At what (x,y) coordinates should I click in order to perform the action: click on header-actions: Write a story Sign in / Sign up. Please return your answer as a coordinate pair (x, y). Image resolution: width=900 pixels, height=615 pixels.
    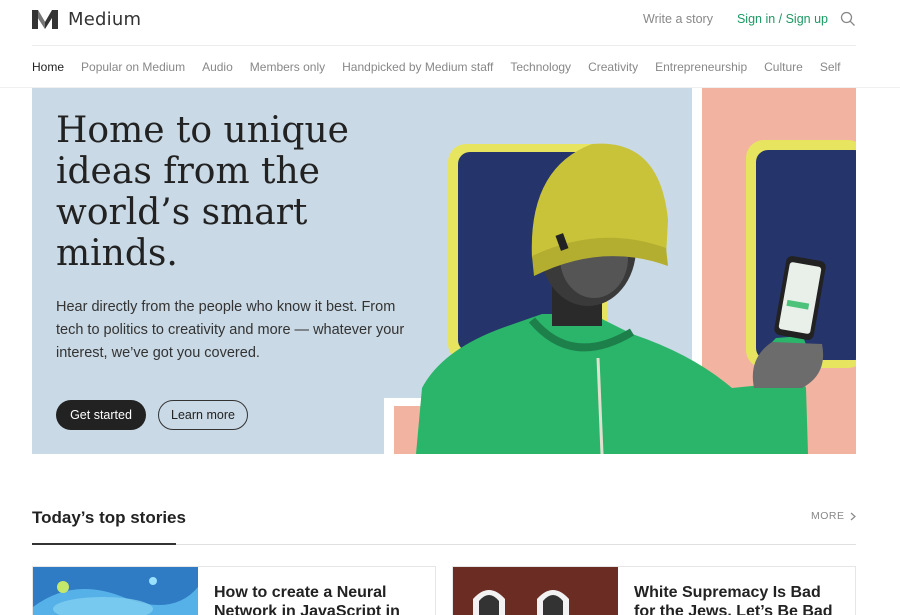
    Looking at the image, I should click on (749, 19).